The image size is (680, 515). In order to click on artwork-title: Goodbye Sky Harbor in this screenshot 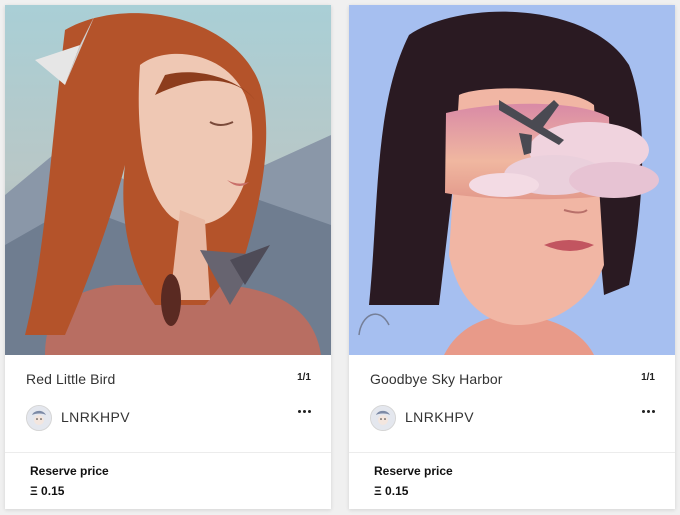, I will do `click(436, 379)`.